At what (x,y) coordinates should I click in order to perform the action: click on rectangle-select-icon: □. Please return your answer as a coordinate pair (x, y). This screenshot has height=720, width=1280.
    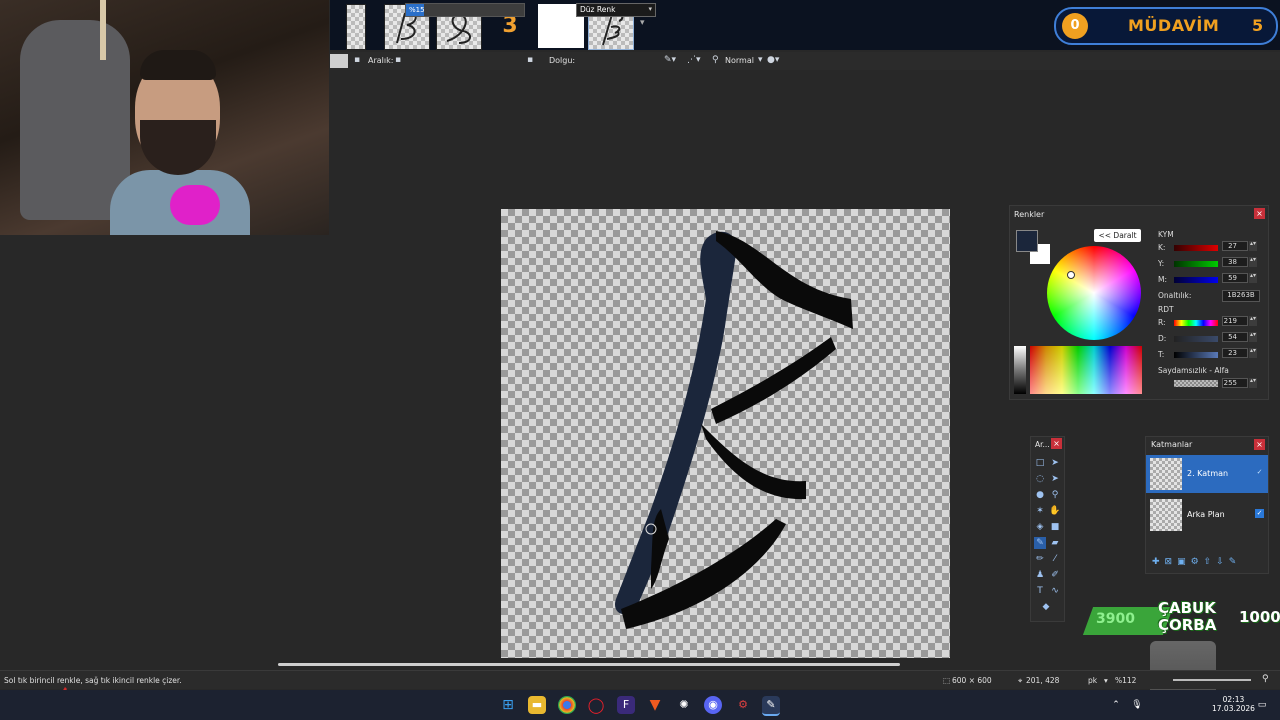
    Looking at the image, I should click on (1040, 463).